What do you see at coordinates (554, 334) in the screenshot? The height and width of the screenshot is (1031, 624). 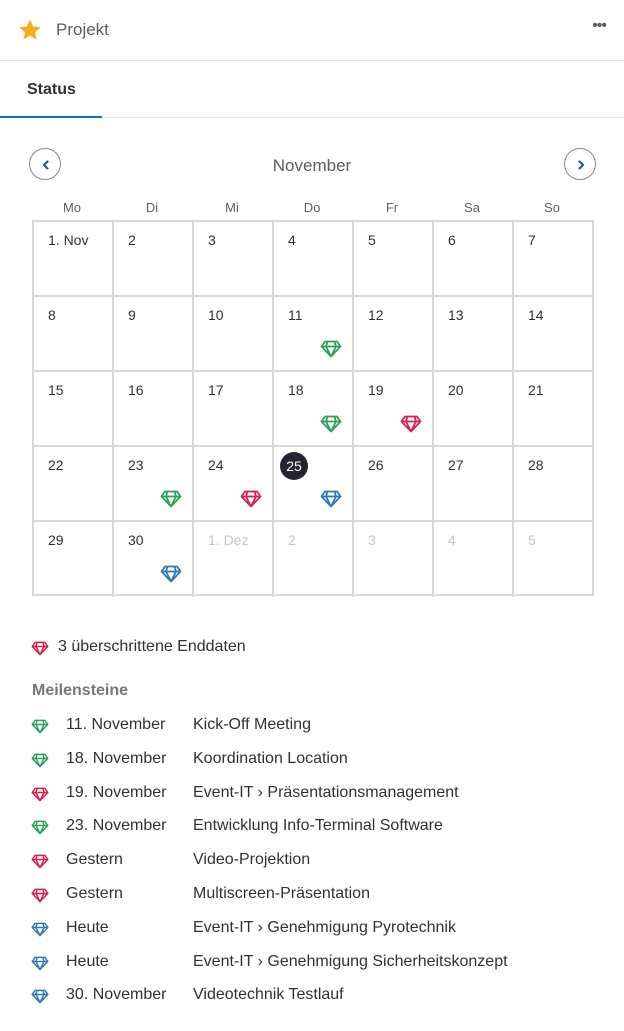 I see `calendar-day: 14` at bounding box center [554, 334].